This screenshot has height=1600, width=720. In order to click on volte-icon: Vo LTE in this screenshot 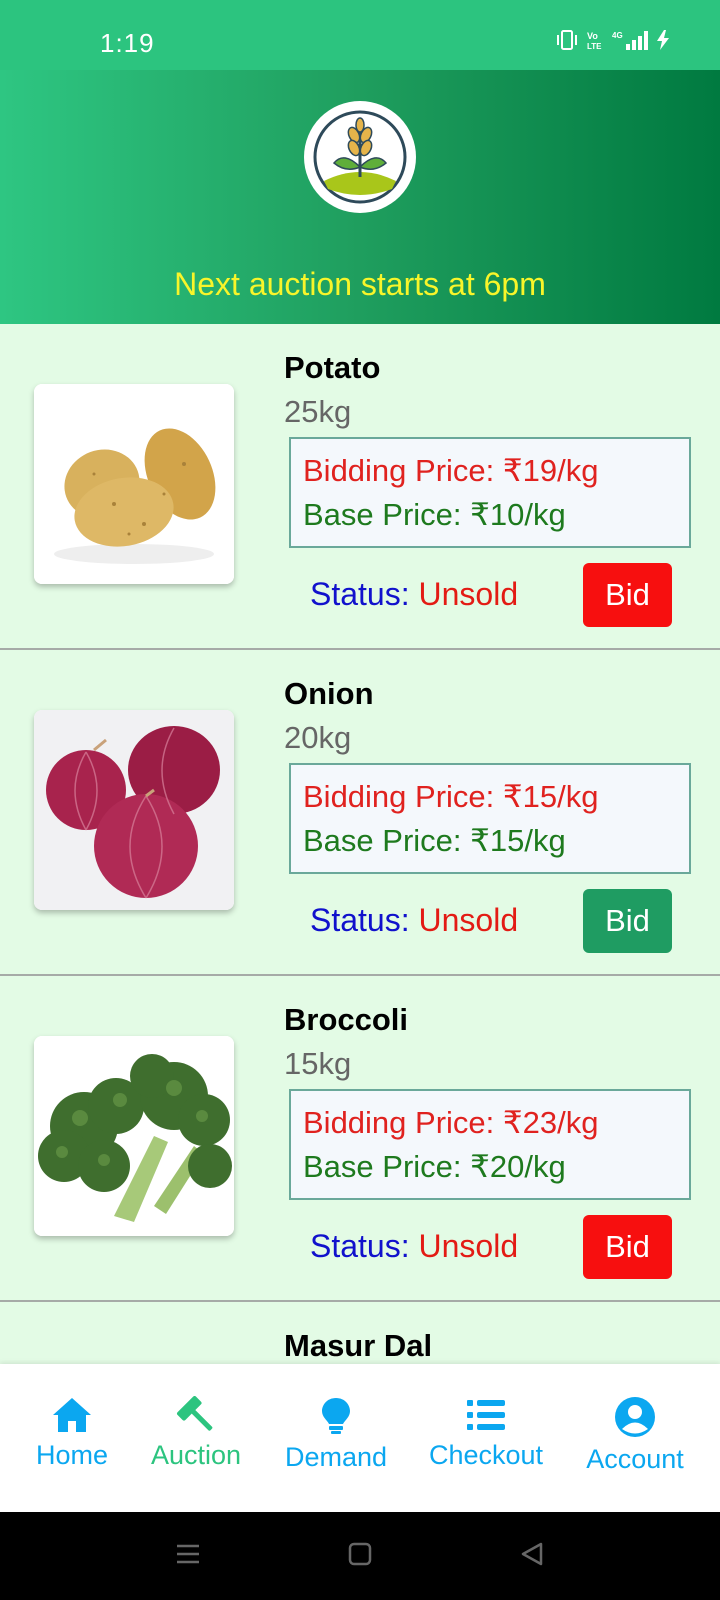, I will do `click(594, 40)`.